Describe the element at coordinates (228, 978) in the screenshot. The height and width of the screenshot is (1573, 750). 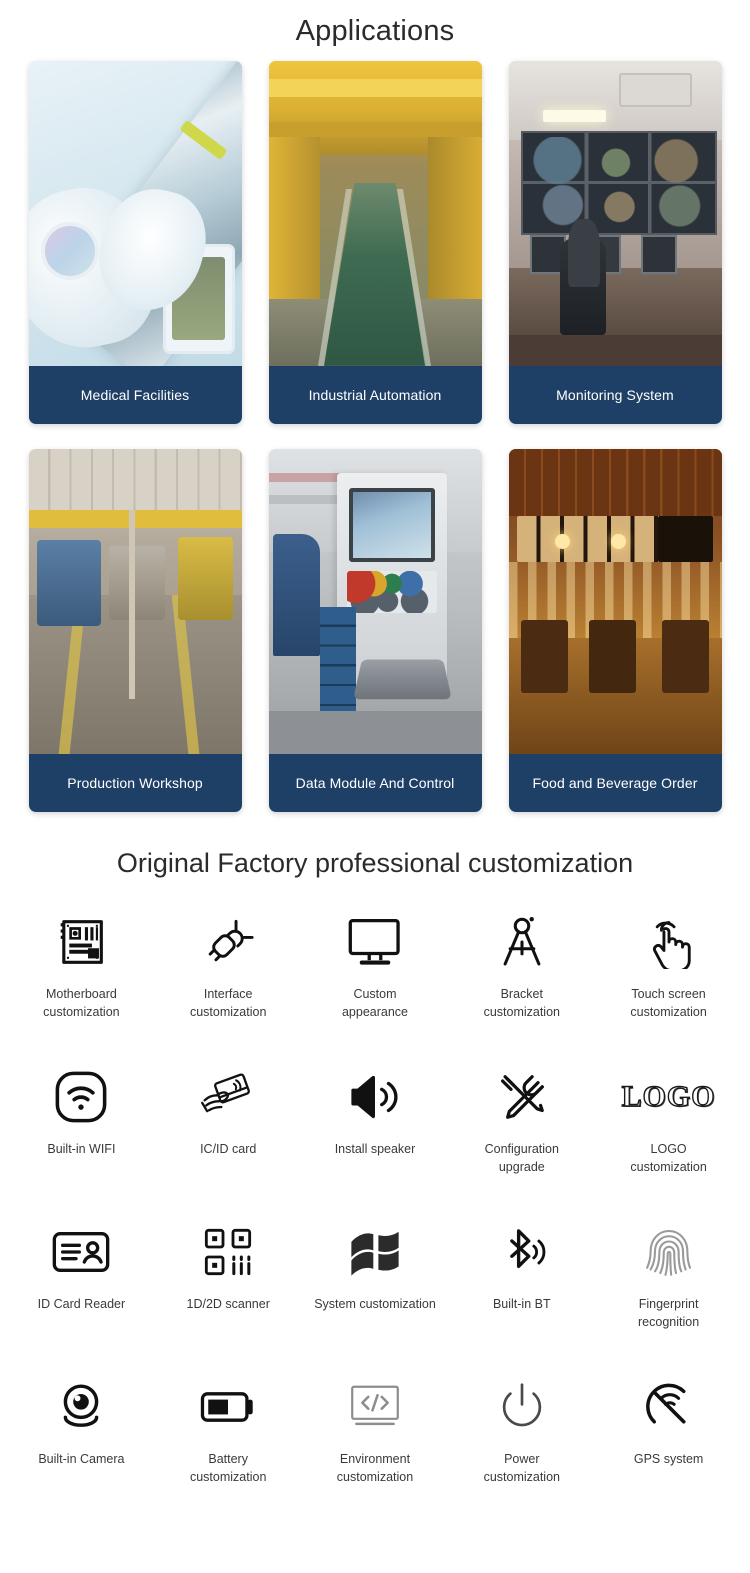
I see `customization-item-interface: Interface customization` at that location.